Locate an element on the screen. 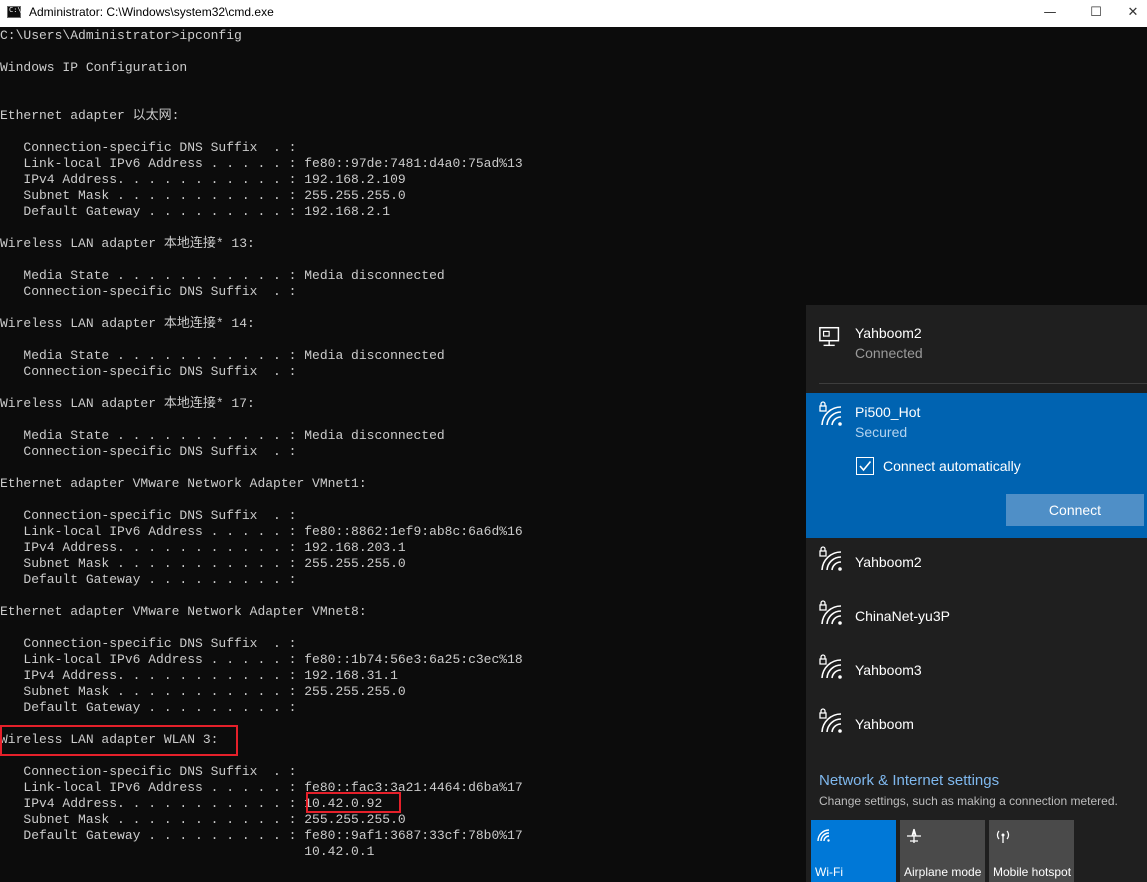 The image size is (1147, 882). maximize-button: ☐ is located at coordinates (1096, 13).